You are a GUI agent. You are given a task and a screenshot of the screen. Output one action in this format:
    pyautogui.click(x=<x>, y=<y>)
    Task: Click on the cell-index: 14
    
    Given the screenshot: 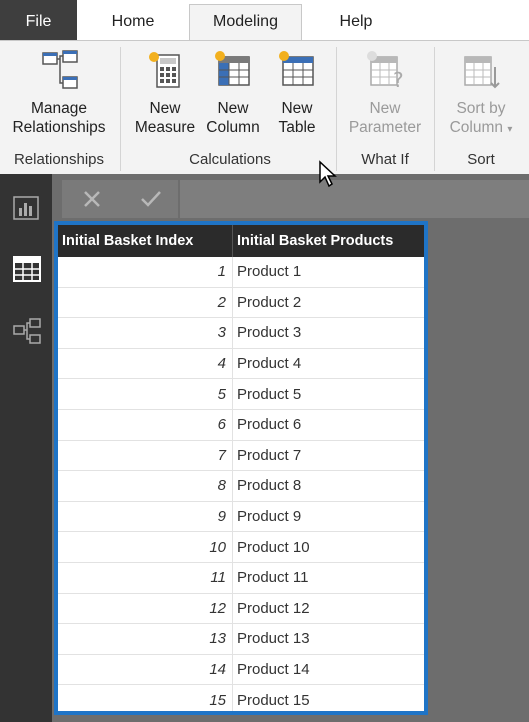 What is the action you would take?
    pyautogui.click(x=145, y=670)
    